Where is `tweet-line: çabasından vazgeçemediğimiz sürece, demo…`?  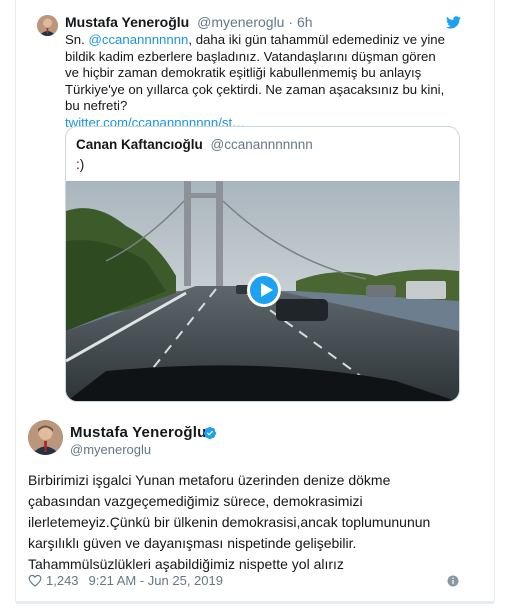 tweet-line: çabasından vazgeçemediğimiz sürece, demo… is located at coordinates (195, 501).